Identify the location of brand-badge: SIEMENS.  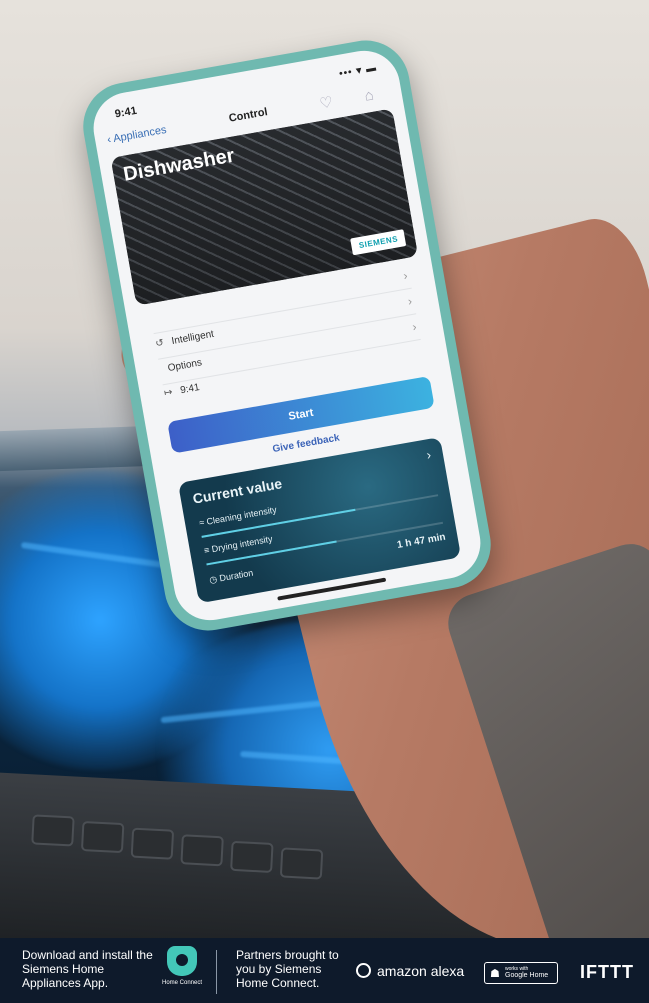
(378, 242).